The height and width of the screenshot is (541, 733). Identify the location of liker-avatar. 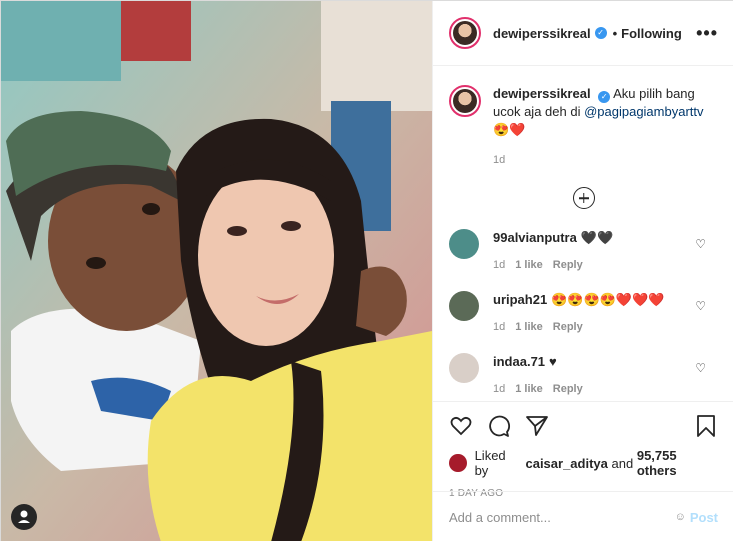
(458, 463).